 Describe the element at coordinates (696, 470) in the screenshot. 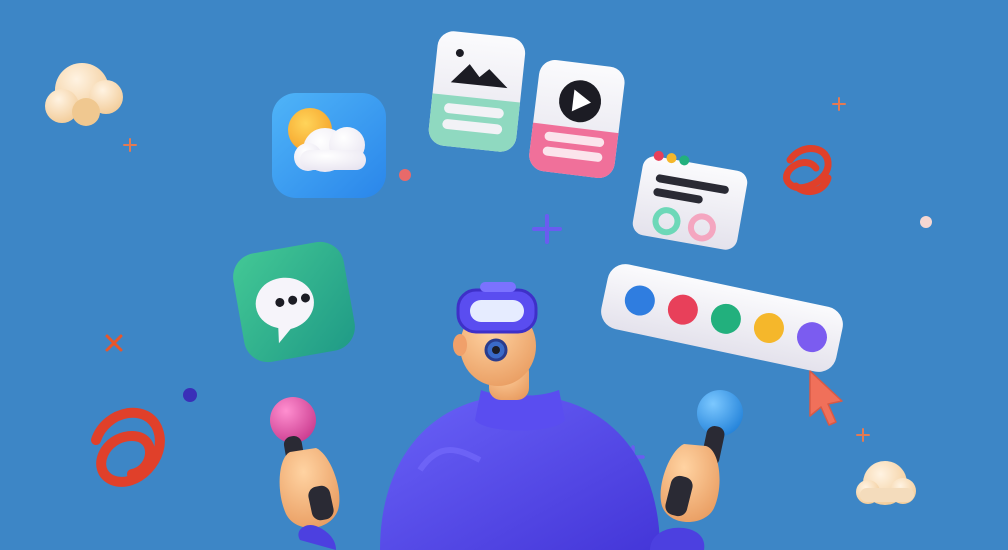

I see `right-hand-controller-icon` at that location.